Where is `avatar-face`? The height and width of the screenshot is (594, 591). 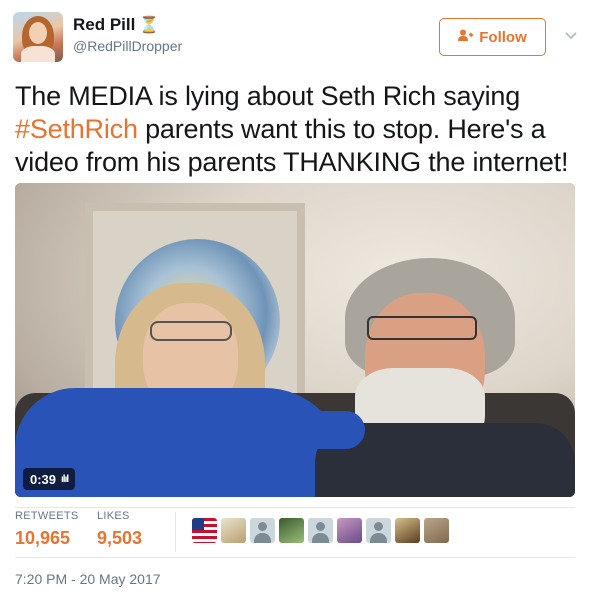 avatar-face is located at coordinates (38, 33).